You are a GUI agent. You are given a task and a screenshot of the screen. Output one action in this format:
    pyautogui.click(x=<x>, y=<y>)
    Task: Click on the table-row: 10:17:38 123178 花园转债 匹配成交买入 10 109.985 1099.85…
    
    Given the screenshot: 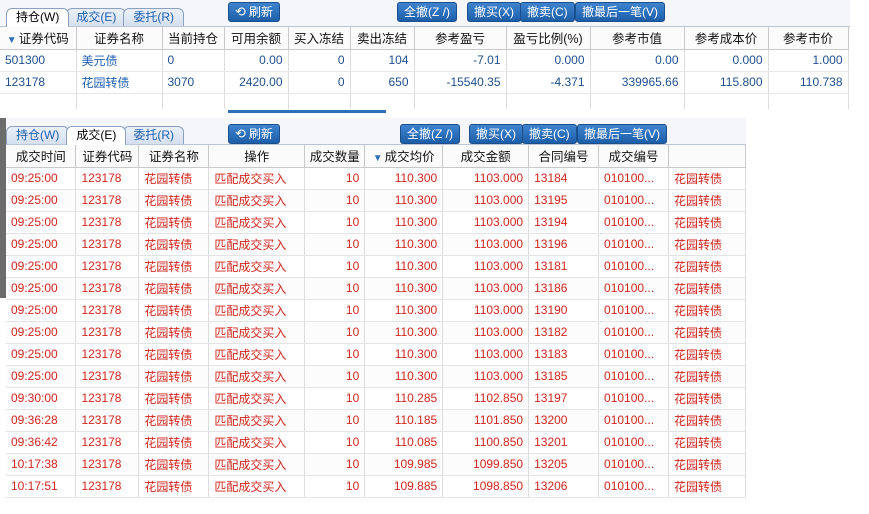 What is the action you would take?
    pyautogui.click(x=376, y=464)
    